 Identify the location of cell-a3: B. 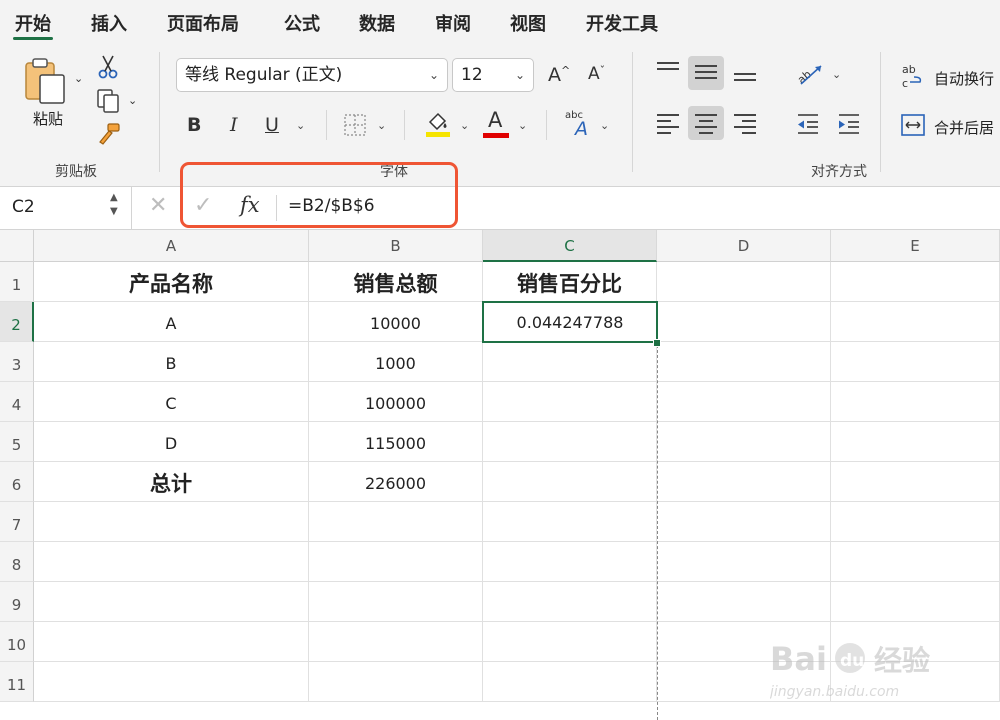
(171, 362).